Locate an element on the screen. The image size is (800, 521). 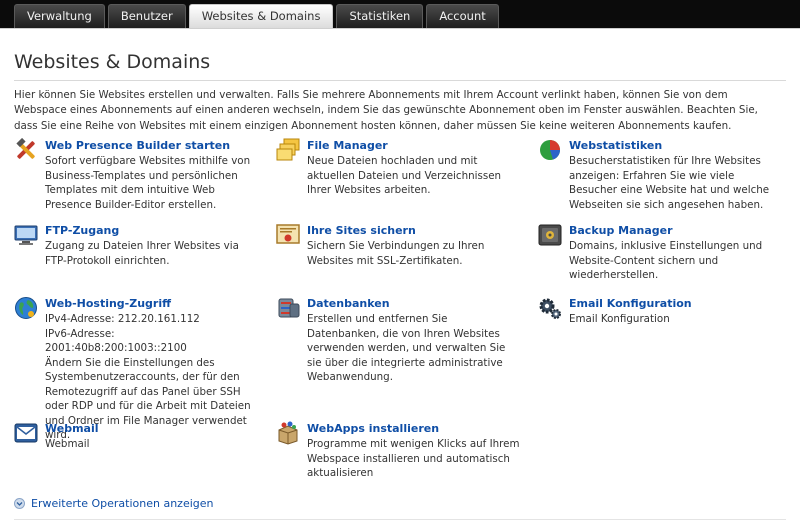
ipv4-address: IPv4-Adresse: 212.20.161.112 is located at coordinates (122, 319).